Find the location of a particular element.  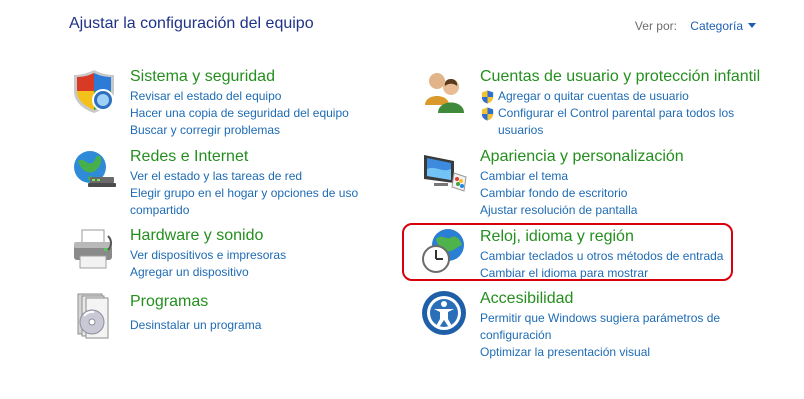

view-by-label: Ver por: is located at coordinates (655, 26).